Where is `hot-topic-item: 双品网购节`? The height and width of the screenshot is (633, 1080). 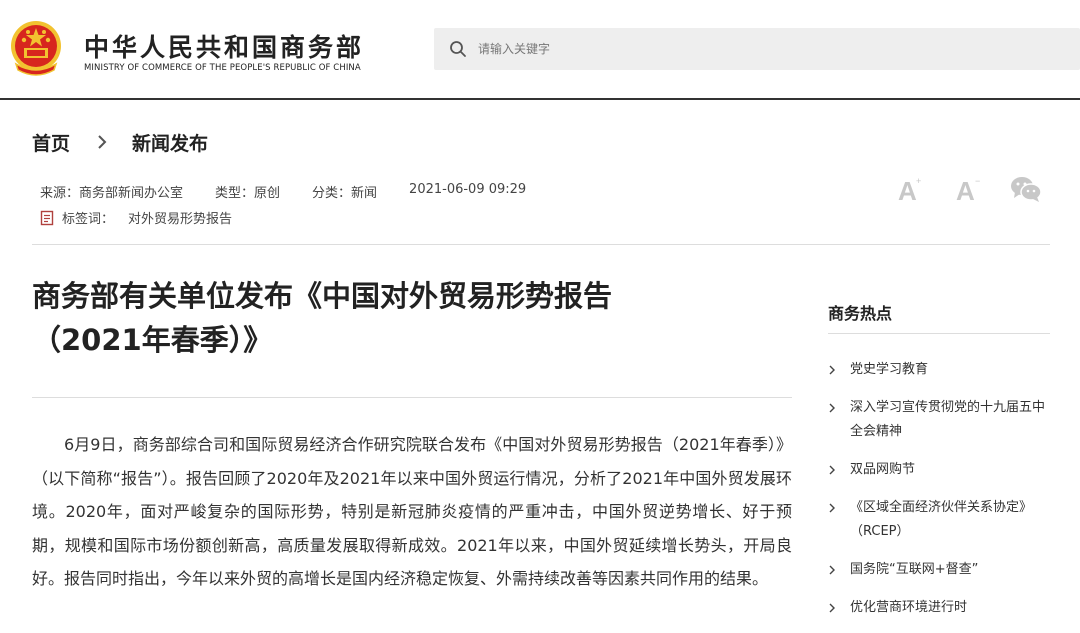 hot-topic-item: 双品网购节 is located at coordinates (939, 470).